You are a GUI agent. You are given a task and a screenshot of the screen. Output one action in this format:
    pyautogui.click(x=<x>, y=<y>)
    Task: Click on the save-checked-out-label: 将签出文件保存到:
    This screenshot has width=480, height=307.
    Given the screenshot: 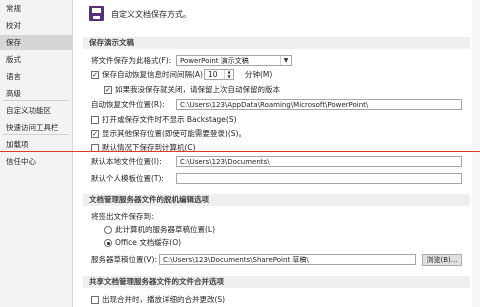 What is the action you would take?
    pyautogui.click(x=122, y=216)
    